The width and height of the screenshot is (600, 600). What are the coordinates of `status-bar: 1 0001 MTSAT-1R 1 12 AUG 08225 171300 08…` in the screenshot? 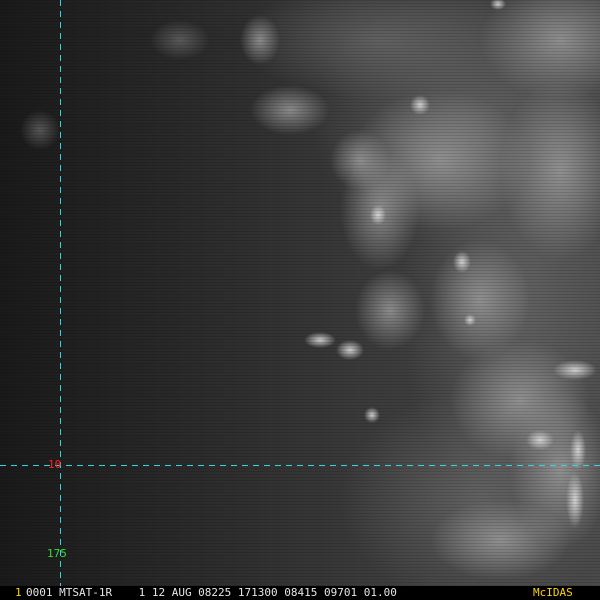 It's located at (300, 593).